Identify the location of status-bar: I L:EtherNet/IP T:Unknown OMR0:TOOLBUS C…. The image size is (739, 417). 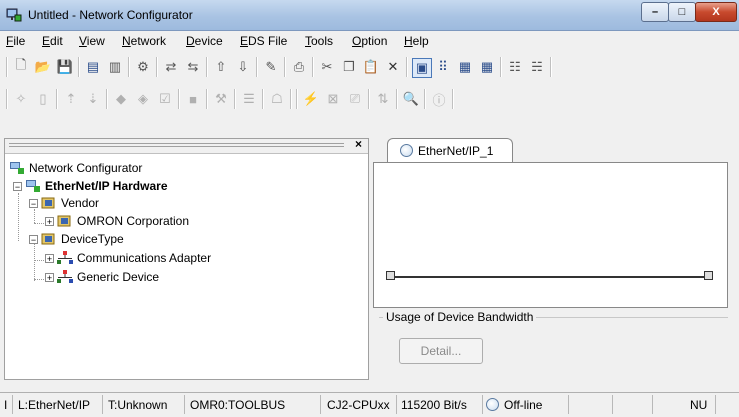
(369, 404).